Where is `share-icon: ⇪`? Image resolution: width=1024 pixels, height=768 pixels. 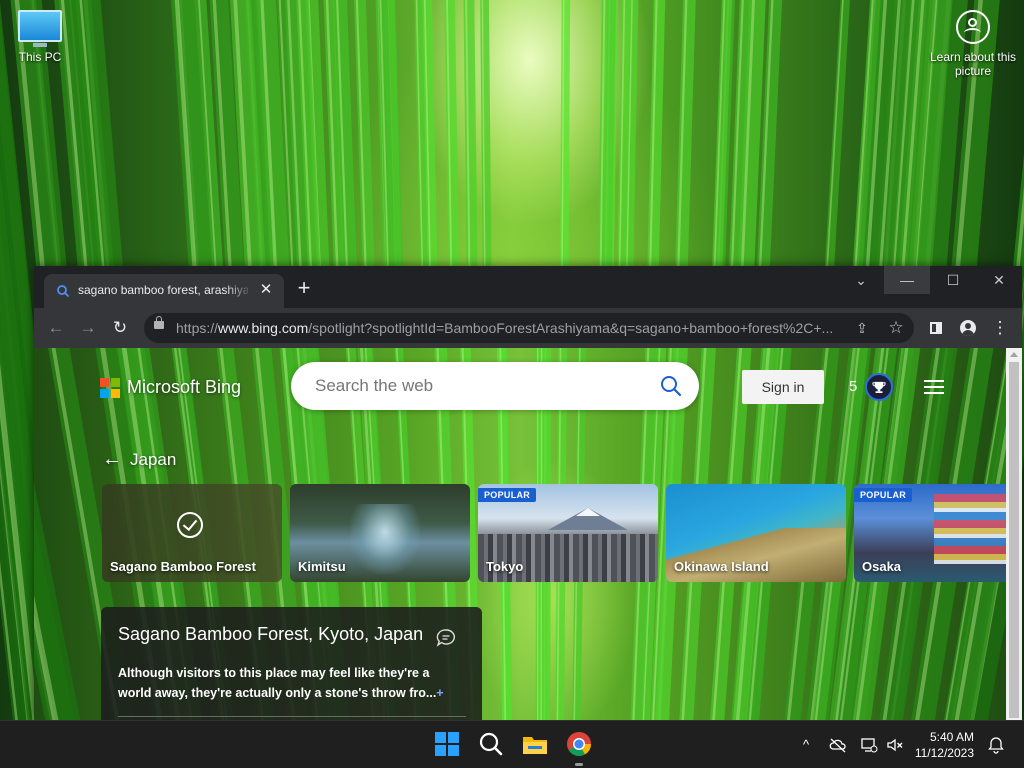 share-icon: ⇪ is located at coordinates (862, 328).